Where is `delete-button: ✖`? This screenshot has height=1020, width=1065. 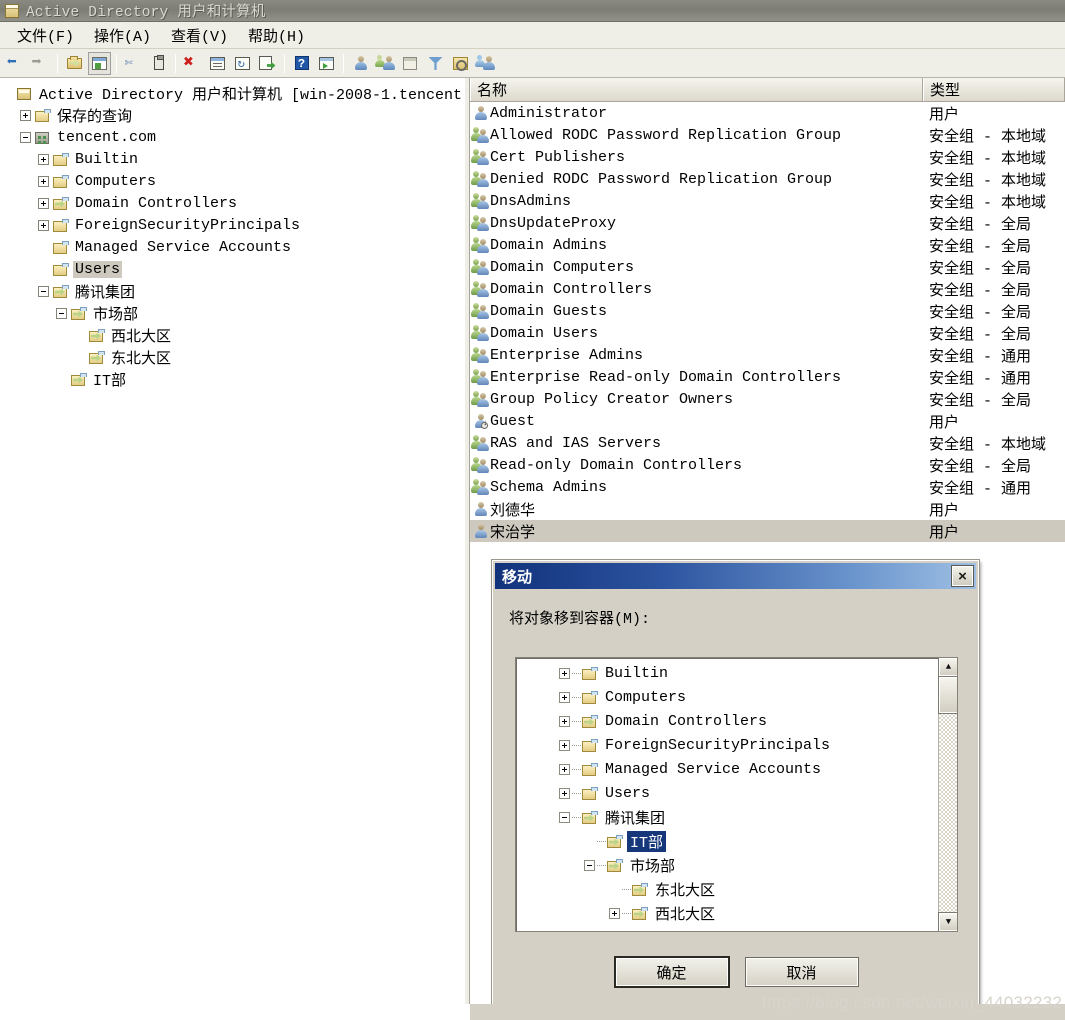 delete-button: ✖ is located at coordinates (192, 63).